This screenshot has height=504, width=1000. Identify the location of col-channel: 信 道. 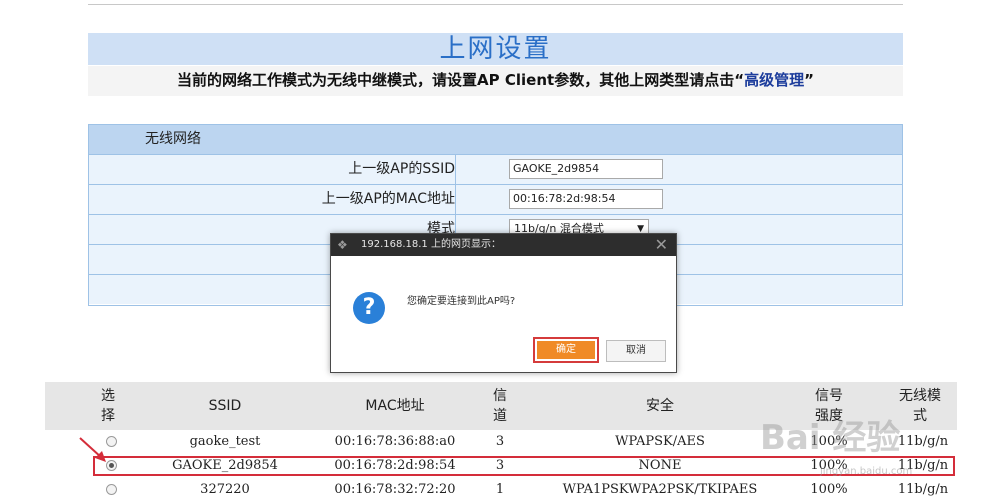
(500, 406).